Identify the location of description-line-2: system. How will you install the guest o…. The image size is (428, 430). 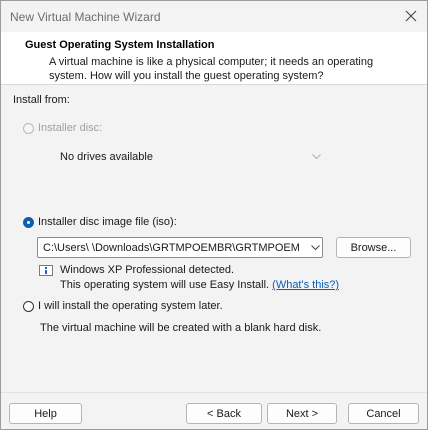
(186, 76).